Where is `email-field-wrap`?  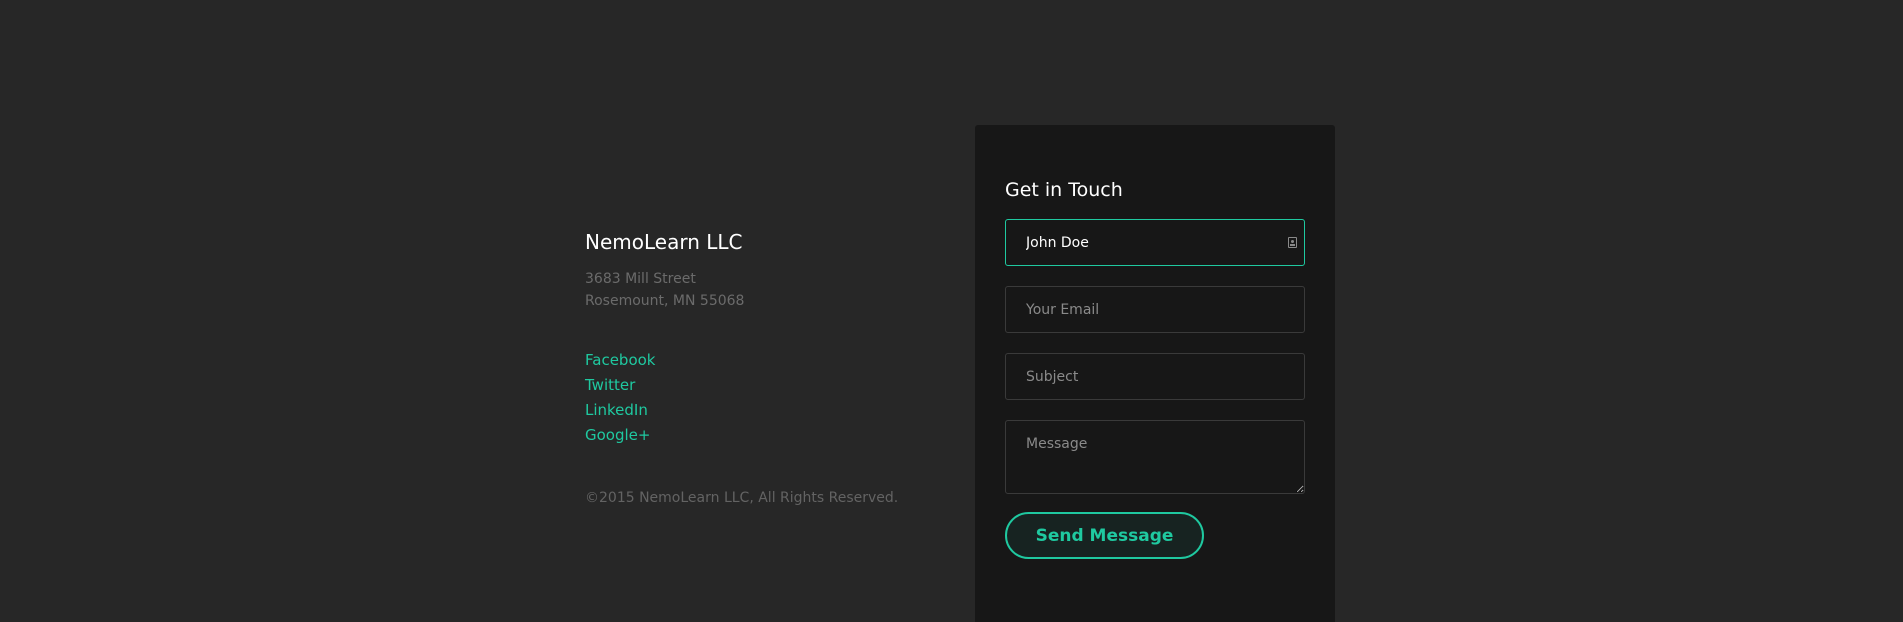 email-field-wrap is located at coordinates (1155, 309).